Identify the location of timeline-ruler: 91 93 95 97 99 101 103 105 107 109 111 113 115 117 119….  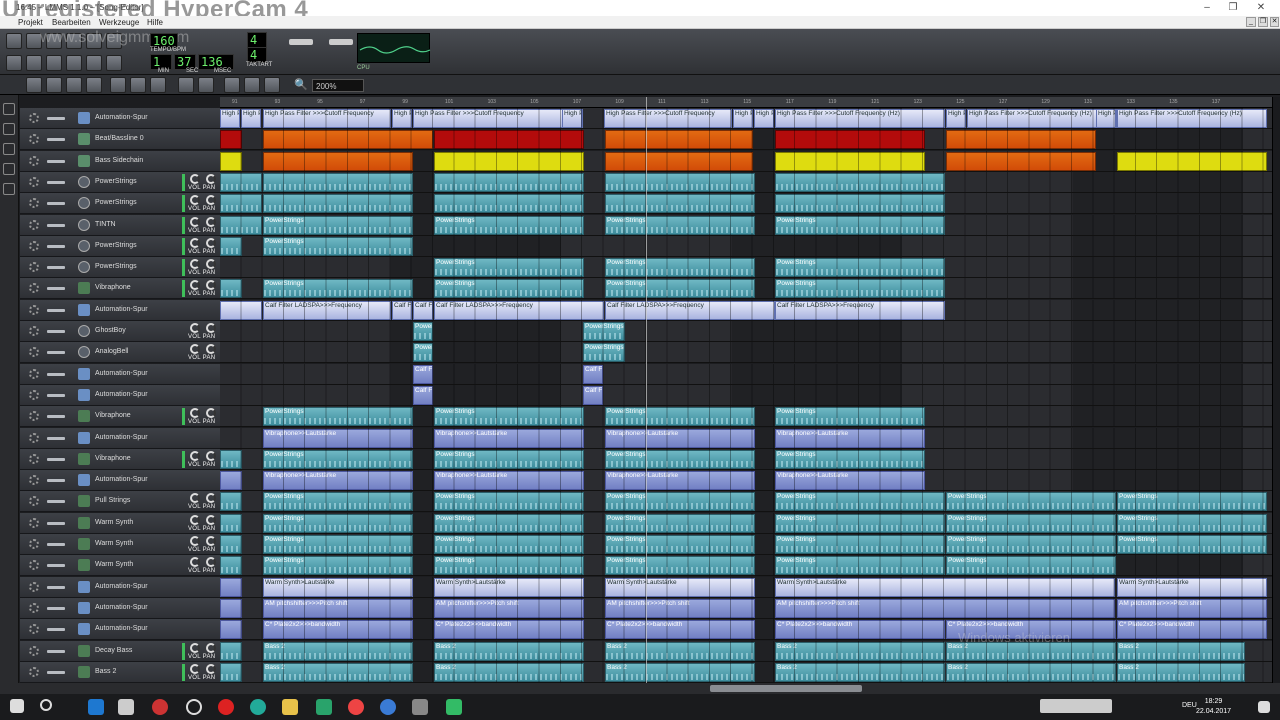
(746, 102).